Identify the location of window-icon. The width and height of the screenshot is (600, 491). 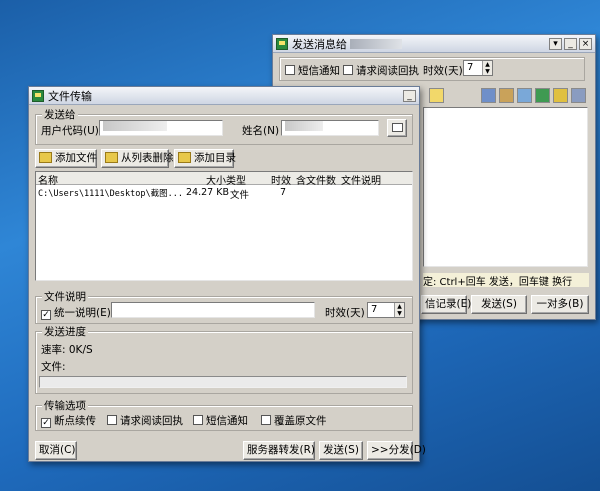
(488, 95).